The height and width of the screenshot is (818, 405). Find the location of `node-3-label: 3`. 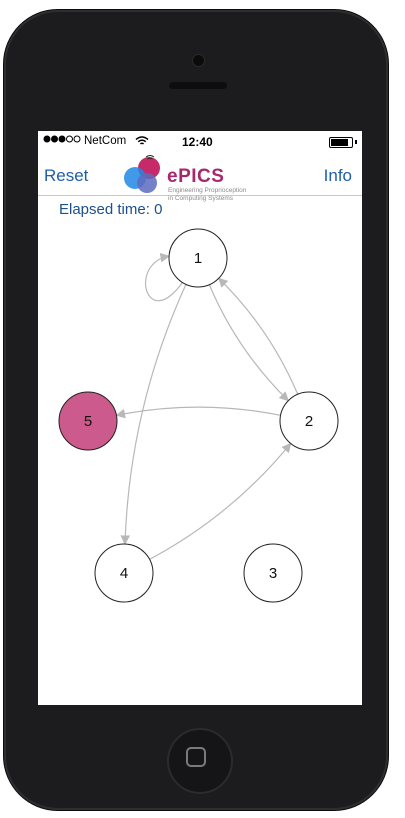

node-3-label: 3 is located at coordinates (273, 573).